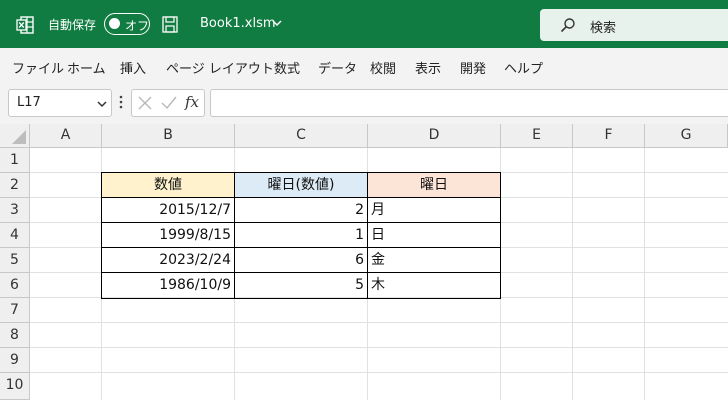  Describe the element at coordinates (168, 136) in the screenshot. I see `column-header-b: B` at that location.